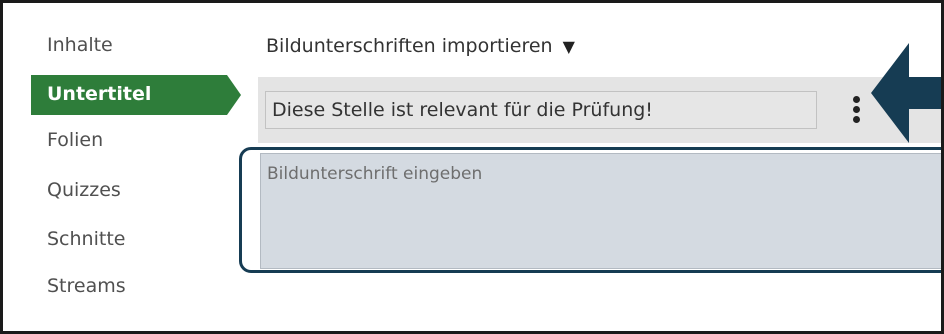 The height and width of the screenshot is (334, 944). I want to click on caption-input, so click(601, 174).